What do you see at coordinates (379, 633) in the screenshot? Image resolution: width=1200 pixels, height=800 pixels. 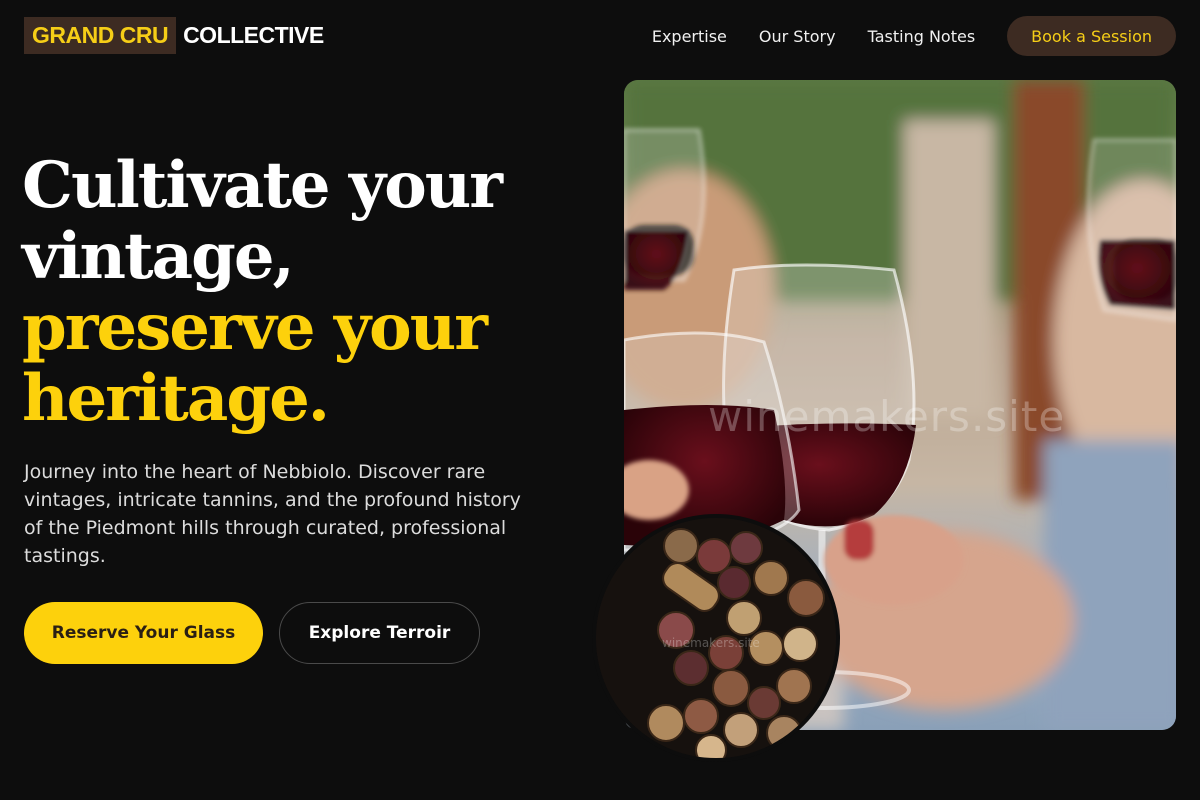 I see `explore-terroir-button: Explore Terroir` at bounding box center [379, 633].